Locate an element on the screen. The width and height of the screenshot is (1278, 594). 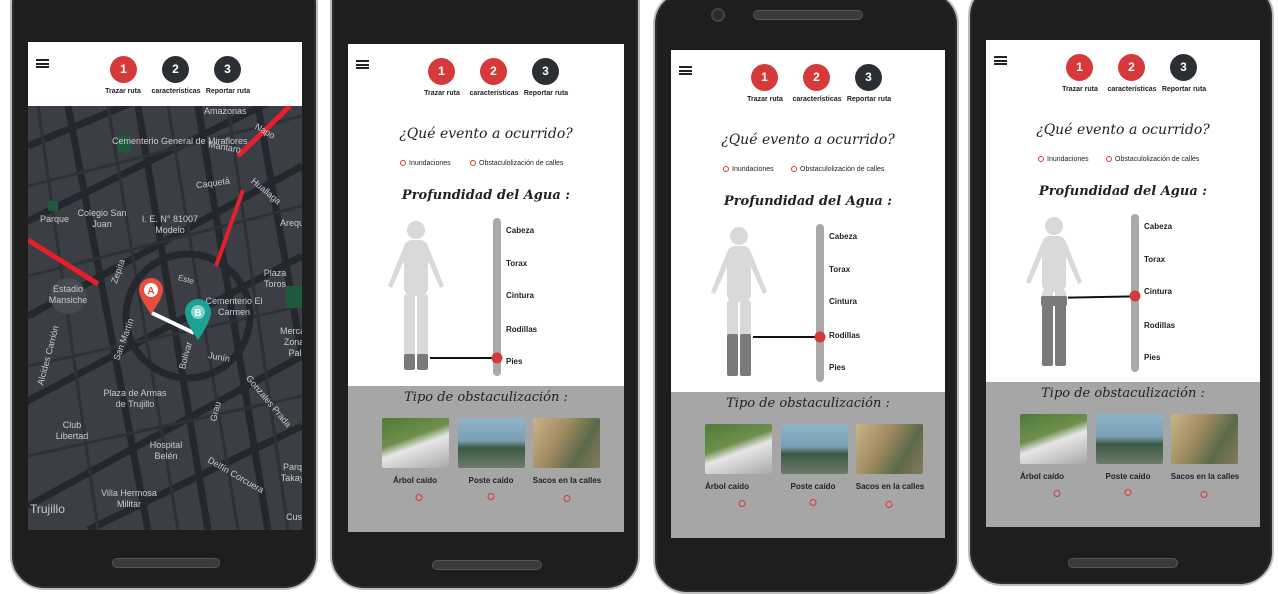
map-label: Estadio Mansiche is located at coordinates (68, 294).